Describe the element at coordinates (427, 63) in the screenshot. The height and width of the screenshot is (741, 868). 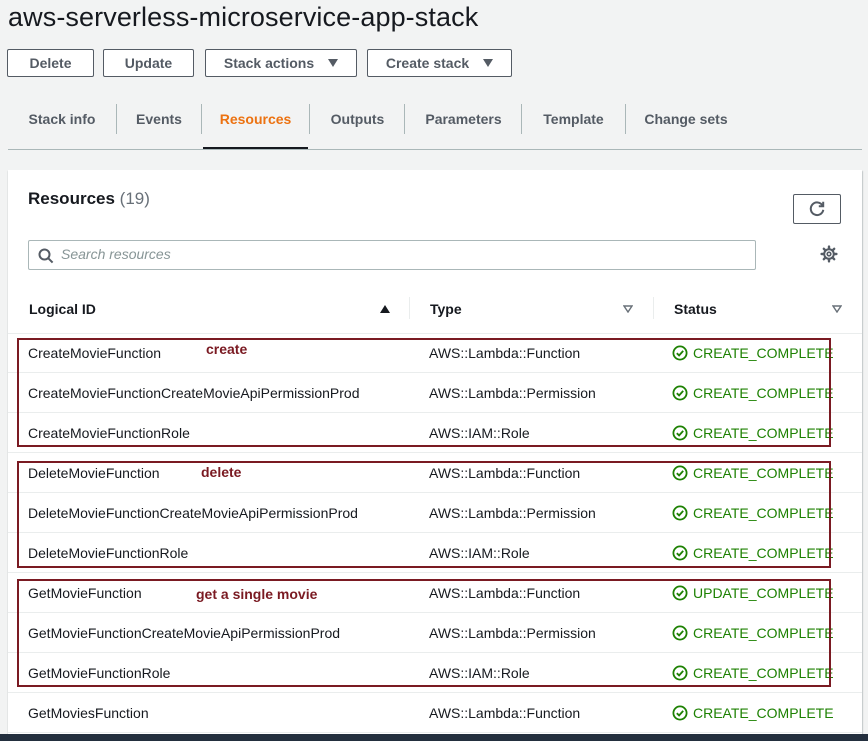
I see `create-stack-label: Create stack` at that location.